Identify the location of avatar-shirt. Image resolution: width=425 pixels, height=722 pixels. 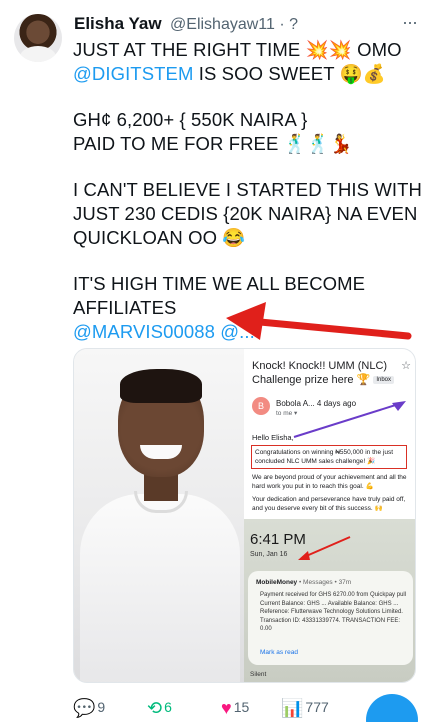
(38, 54).